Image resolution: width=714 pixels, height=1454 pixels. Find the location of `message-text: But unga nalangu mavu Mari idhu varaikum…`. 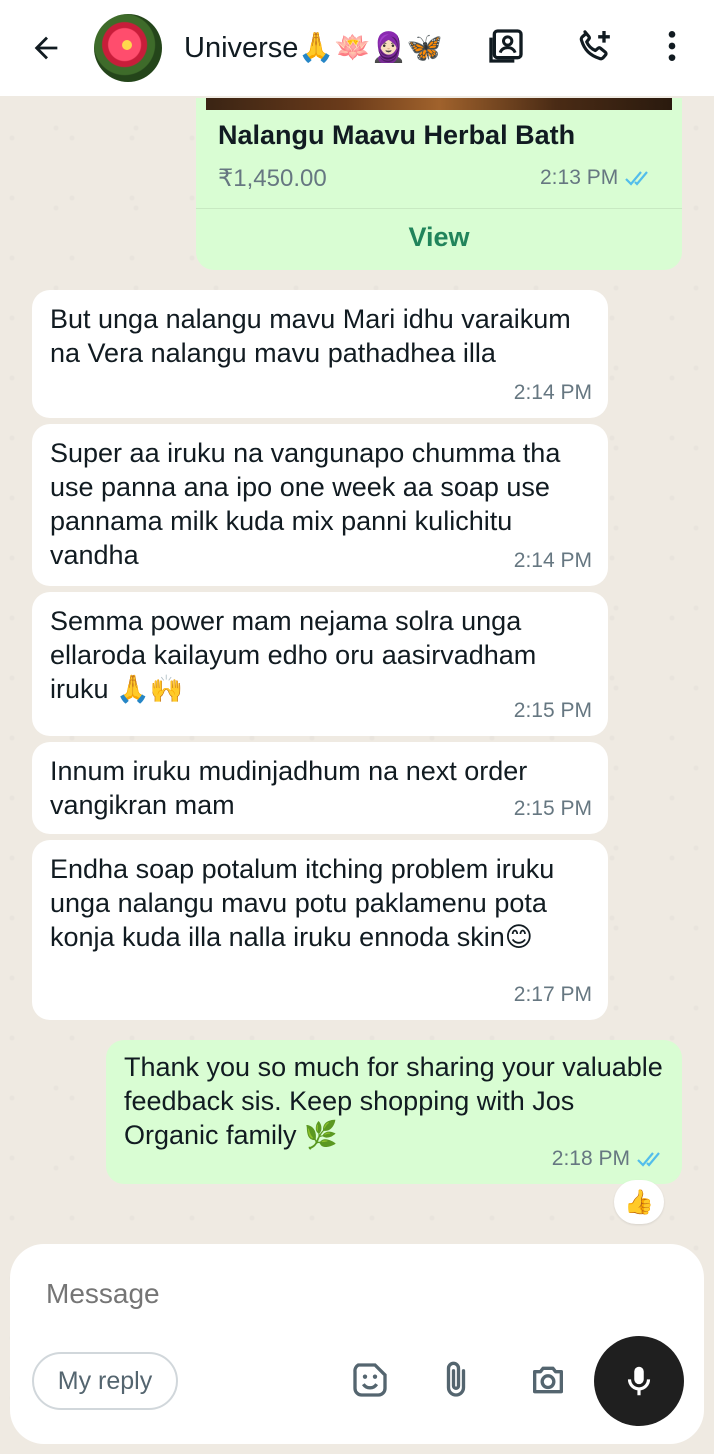

message-text: But unga nalangu mavu Mari idhu varaikum… is located at coordinates (310, 336).